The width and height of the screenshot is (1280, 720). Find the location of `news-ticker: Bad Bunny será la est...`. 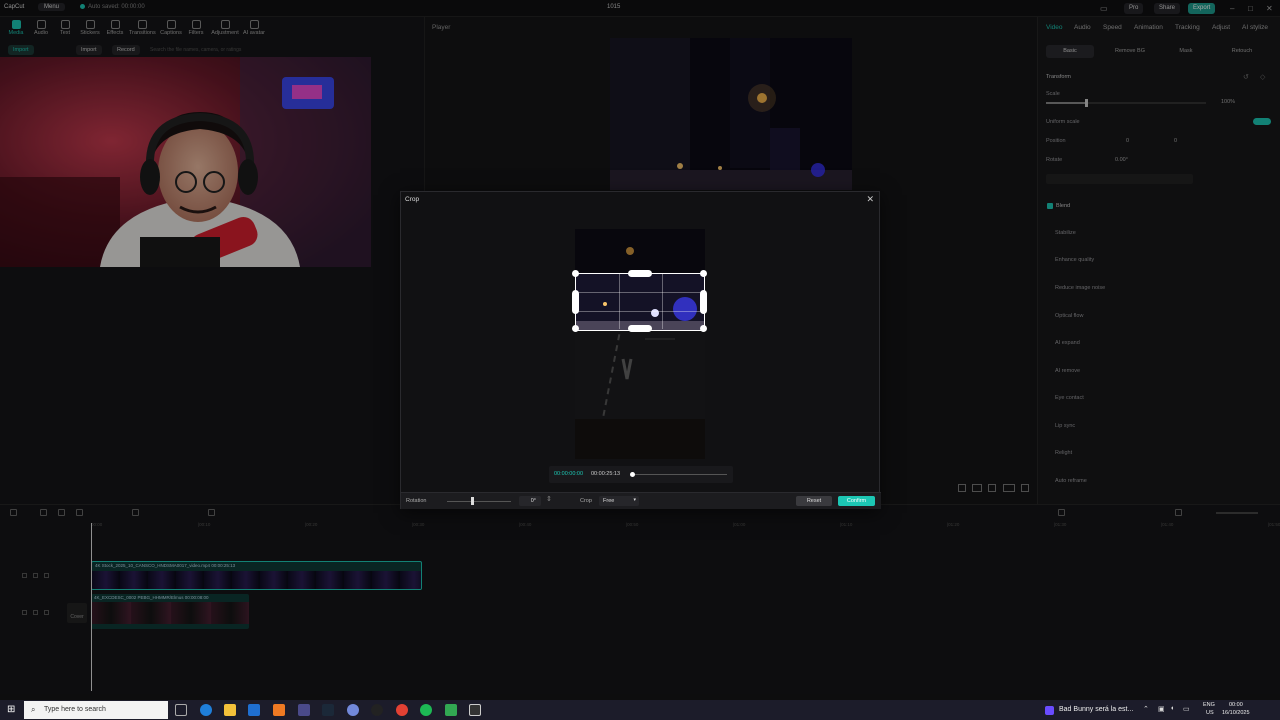

news-ticker: Bad Bunny será la est... is located at coordinates (1096, 709).